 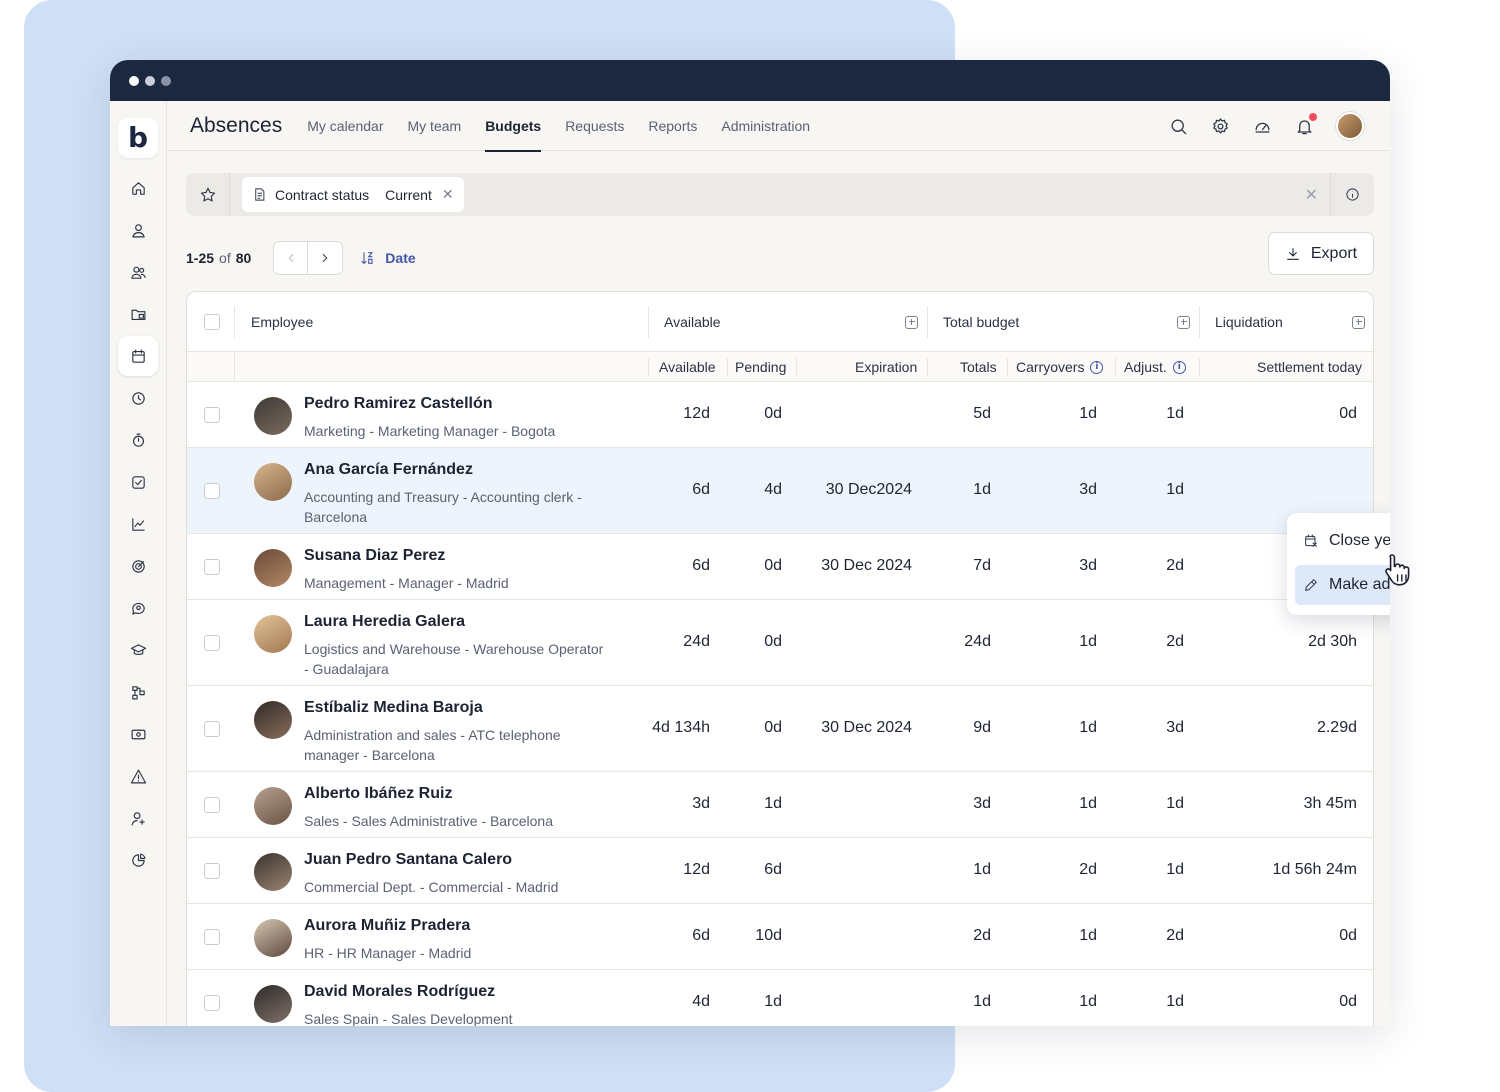 I want to click on logo-text: b, so click(x=138, y=137).